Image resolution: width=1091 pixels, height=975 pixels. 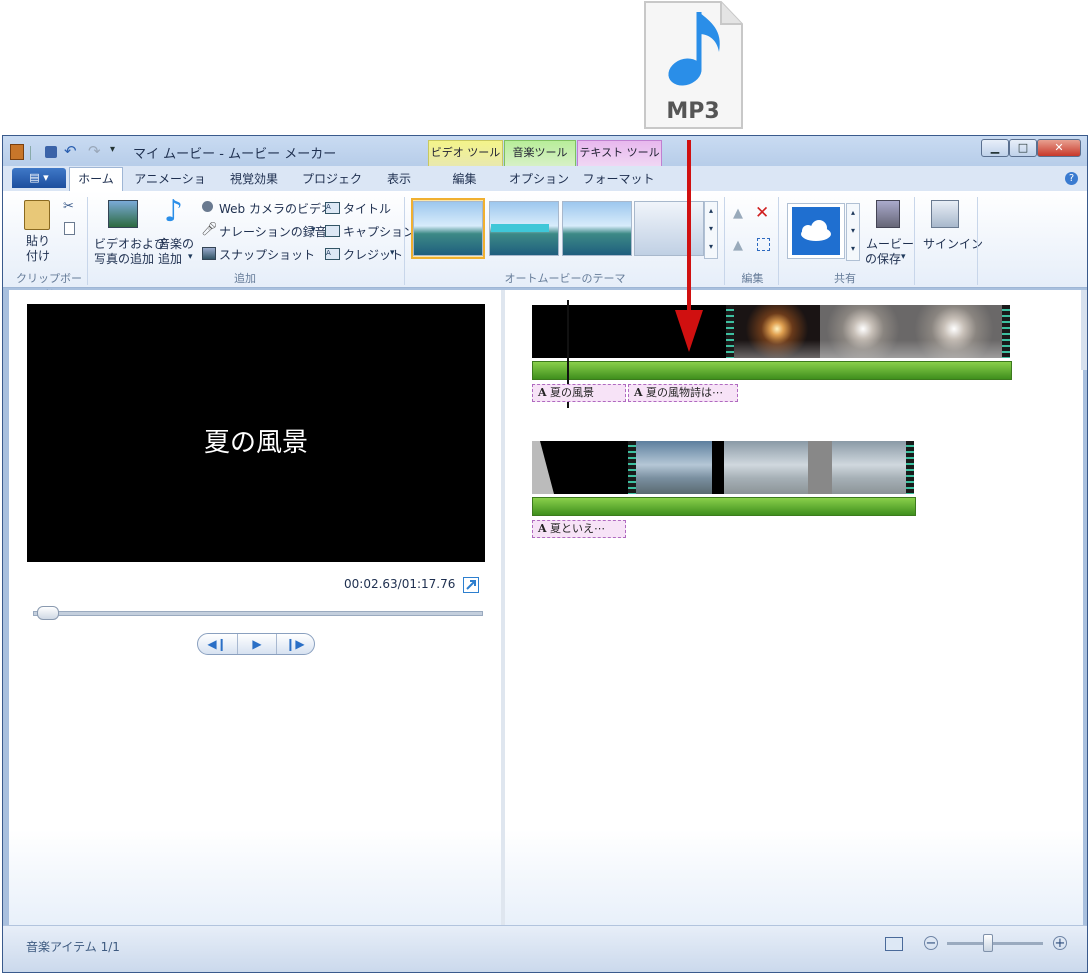 What do you see at coordinates (332, 188) in the screenshot?
I see `tab-project: プロジェクト` at bounding box center [332, 188].